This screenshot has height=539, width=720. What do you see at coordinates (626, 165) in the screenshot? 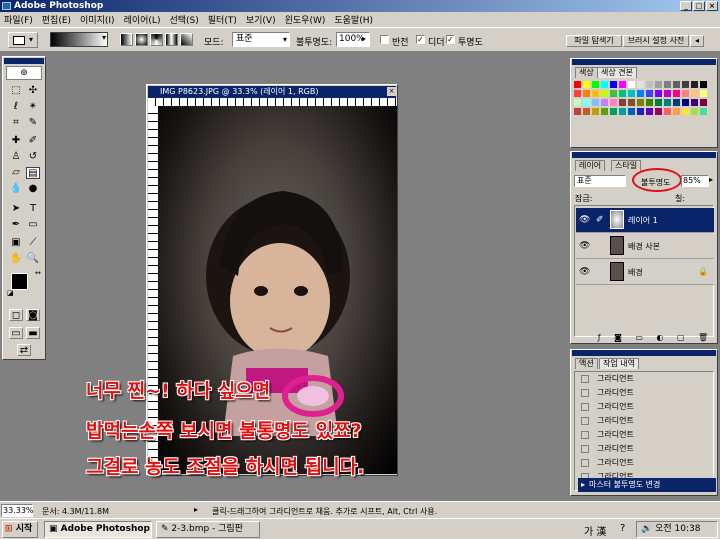
I see `tab-styles: 스타일` at bounding box center [626, 165].